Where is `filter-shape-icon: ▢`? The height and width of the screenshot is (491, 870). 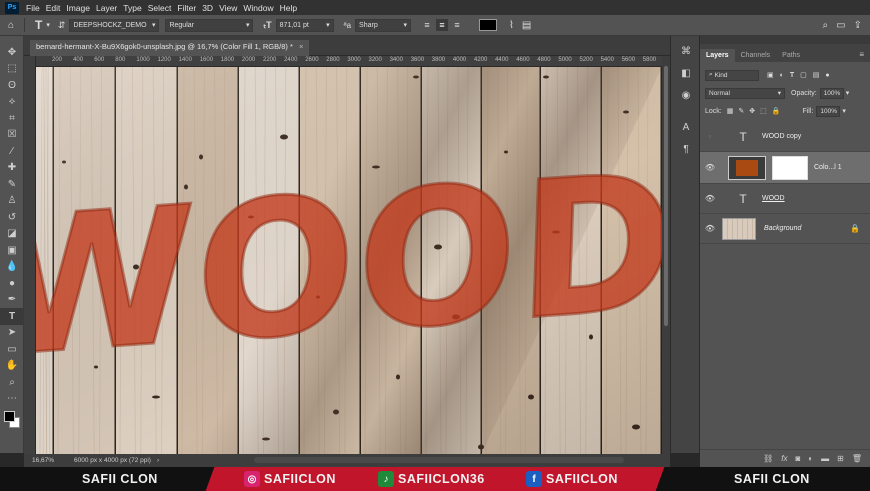 filter-shape-icon: ▢ is located at coordinates (803, 75).